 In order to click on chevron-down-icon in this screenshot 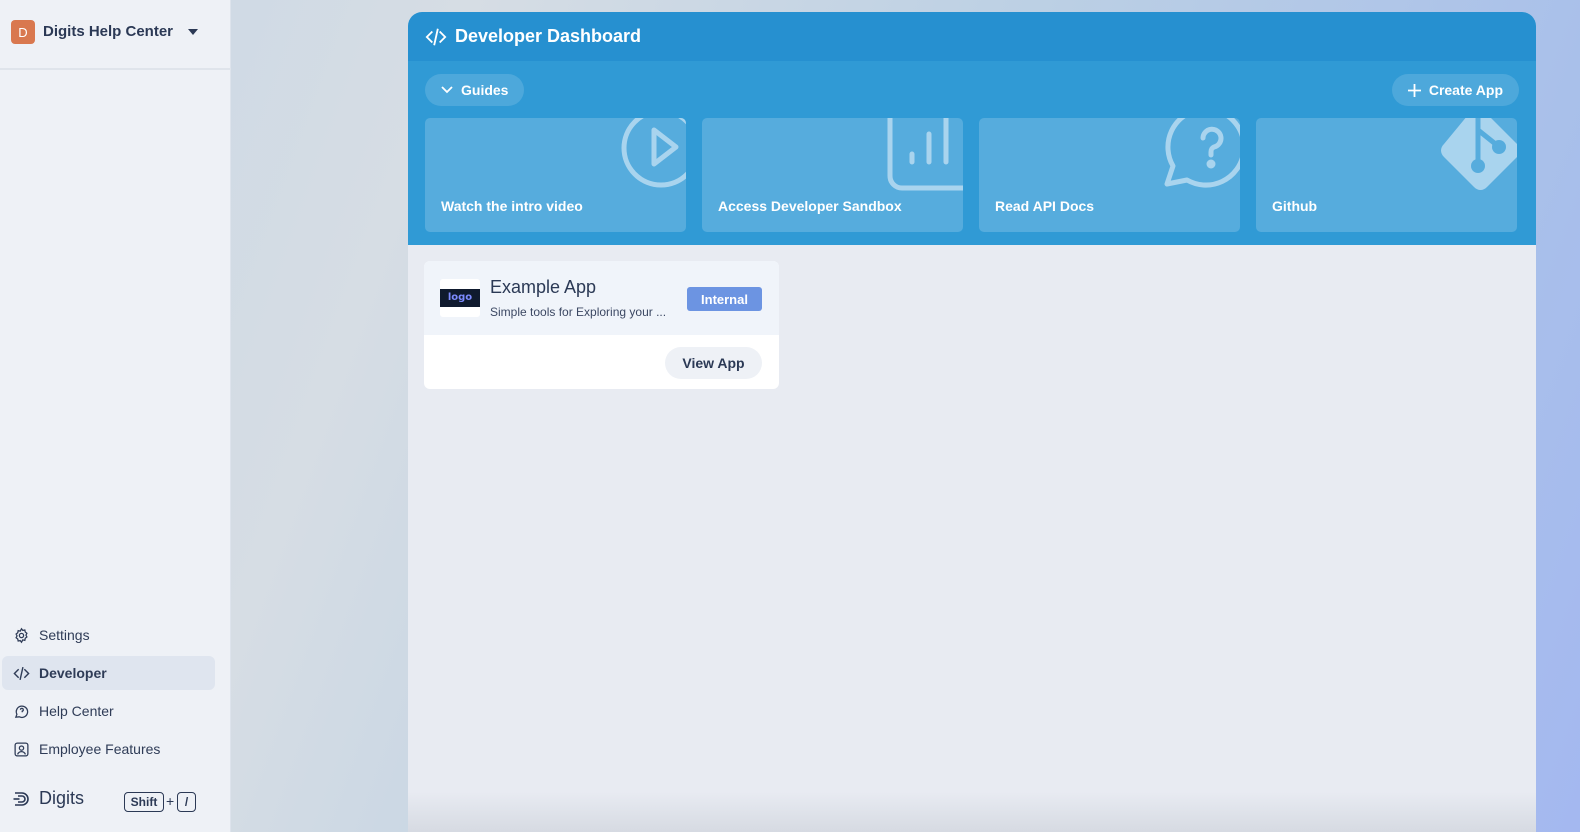, I will do `click(447, 90)`.